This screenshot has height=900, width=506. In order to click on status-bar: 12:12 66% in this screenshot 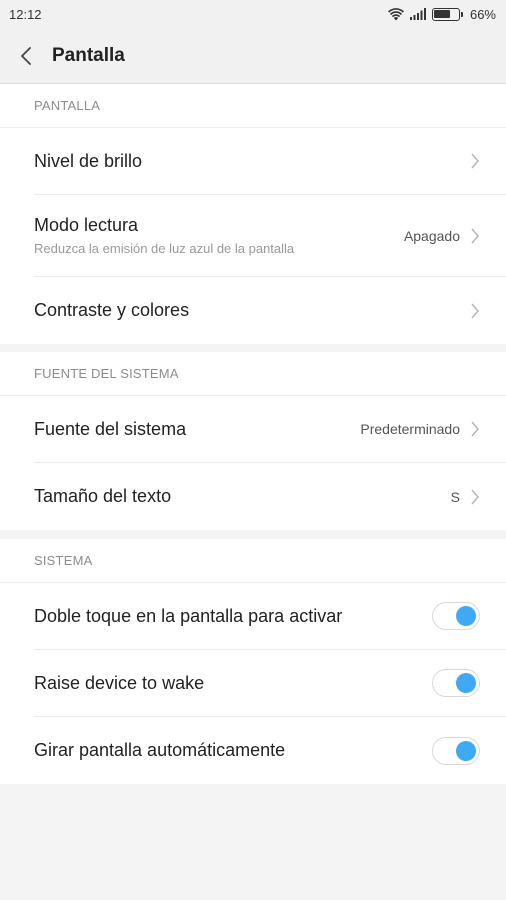, I will do `click(253, 14)`.